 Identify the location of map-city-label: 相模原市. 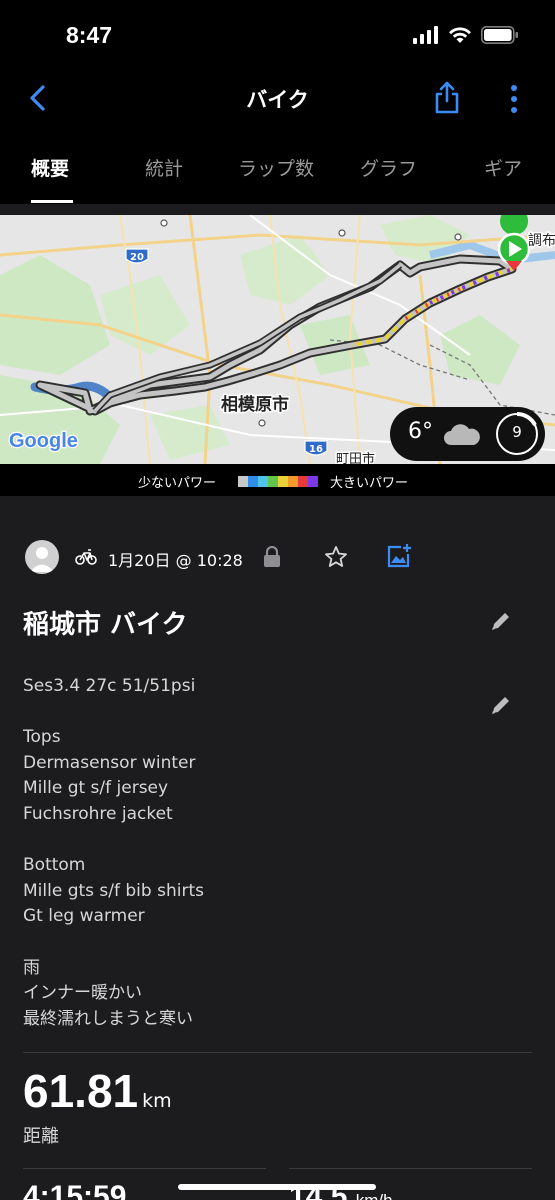
(255, 404).